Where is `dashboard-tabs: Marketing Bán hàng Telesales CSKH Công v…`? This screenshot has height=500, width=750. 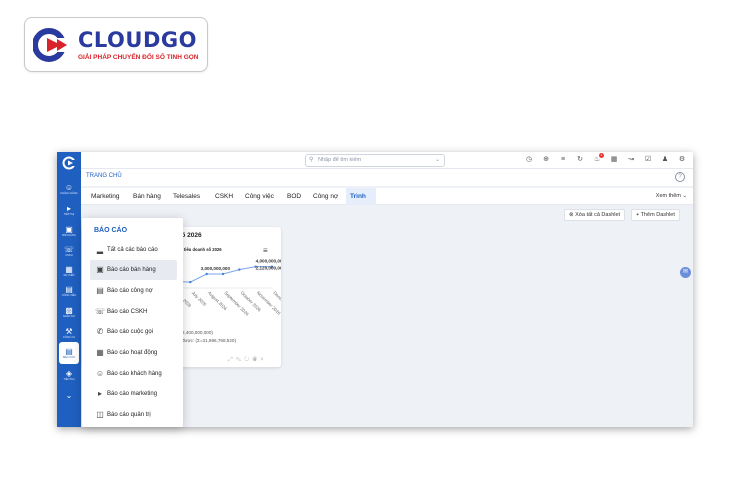
dashboard-tabs: Marketing Bán hàng Telesales CSKH Công v… is located at coordinates (387, 196).